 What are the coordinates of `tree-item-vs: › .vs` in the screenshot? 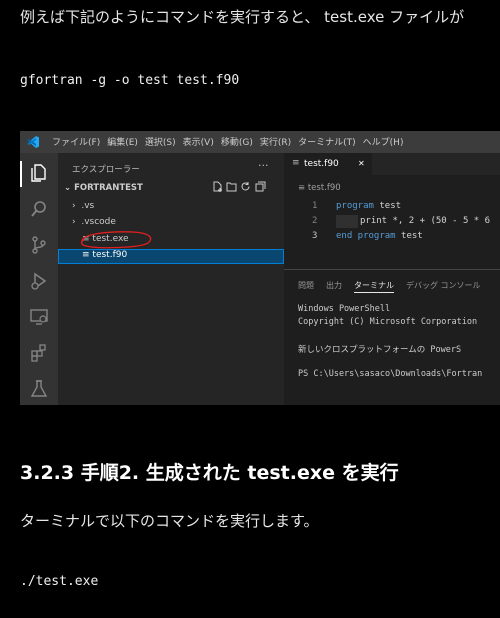 It's located at (83, 206).